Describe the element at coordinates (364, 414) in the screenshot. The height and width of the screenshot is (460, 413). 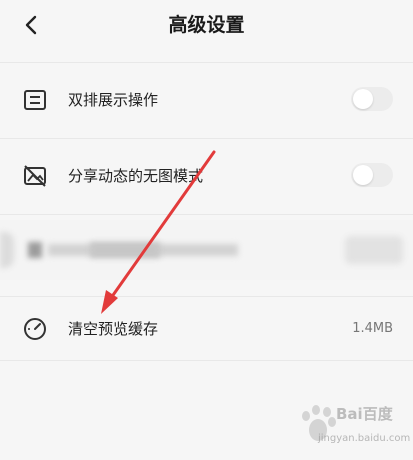
I see `watermark-brand: Bai百度` at that location.